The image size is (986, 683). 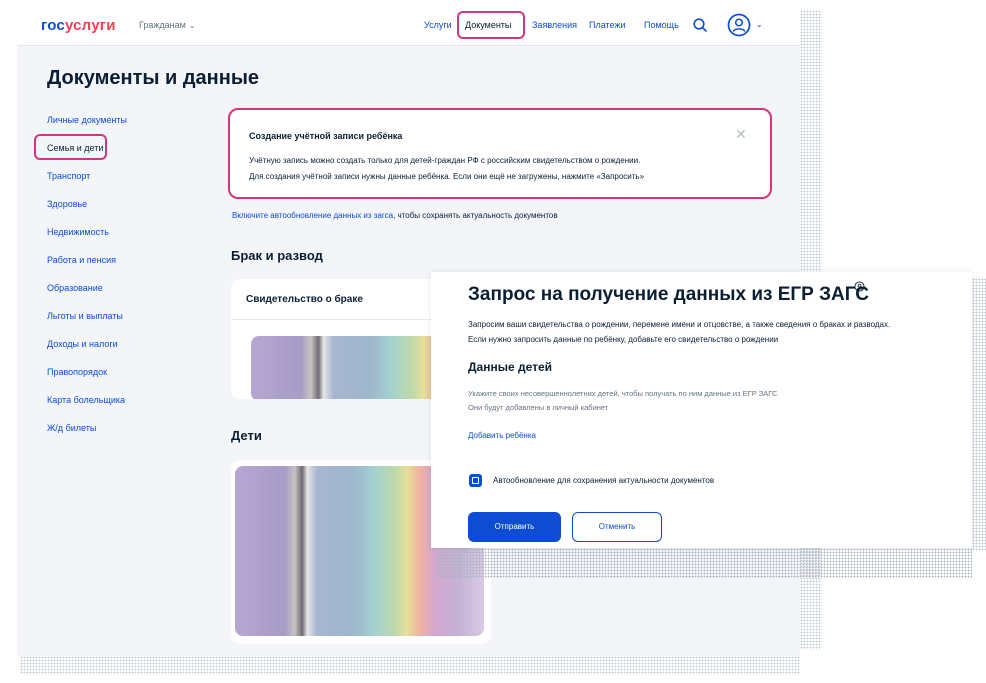 I want to click on nav-services: Услуги, so click(x=438, y=25).